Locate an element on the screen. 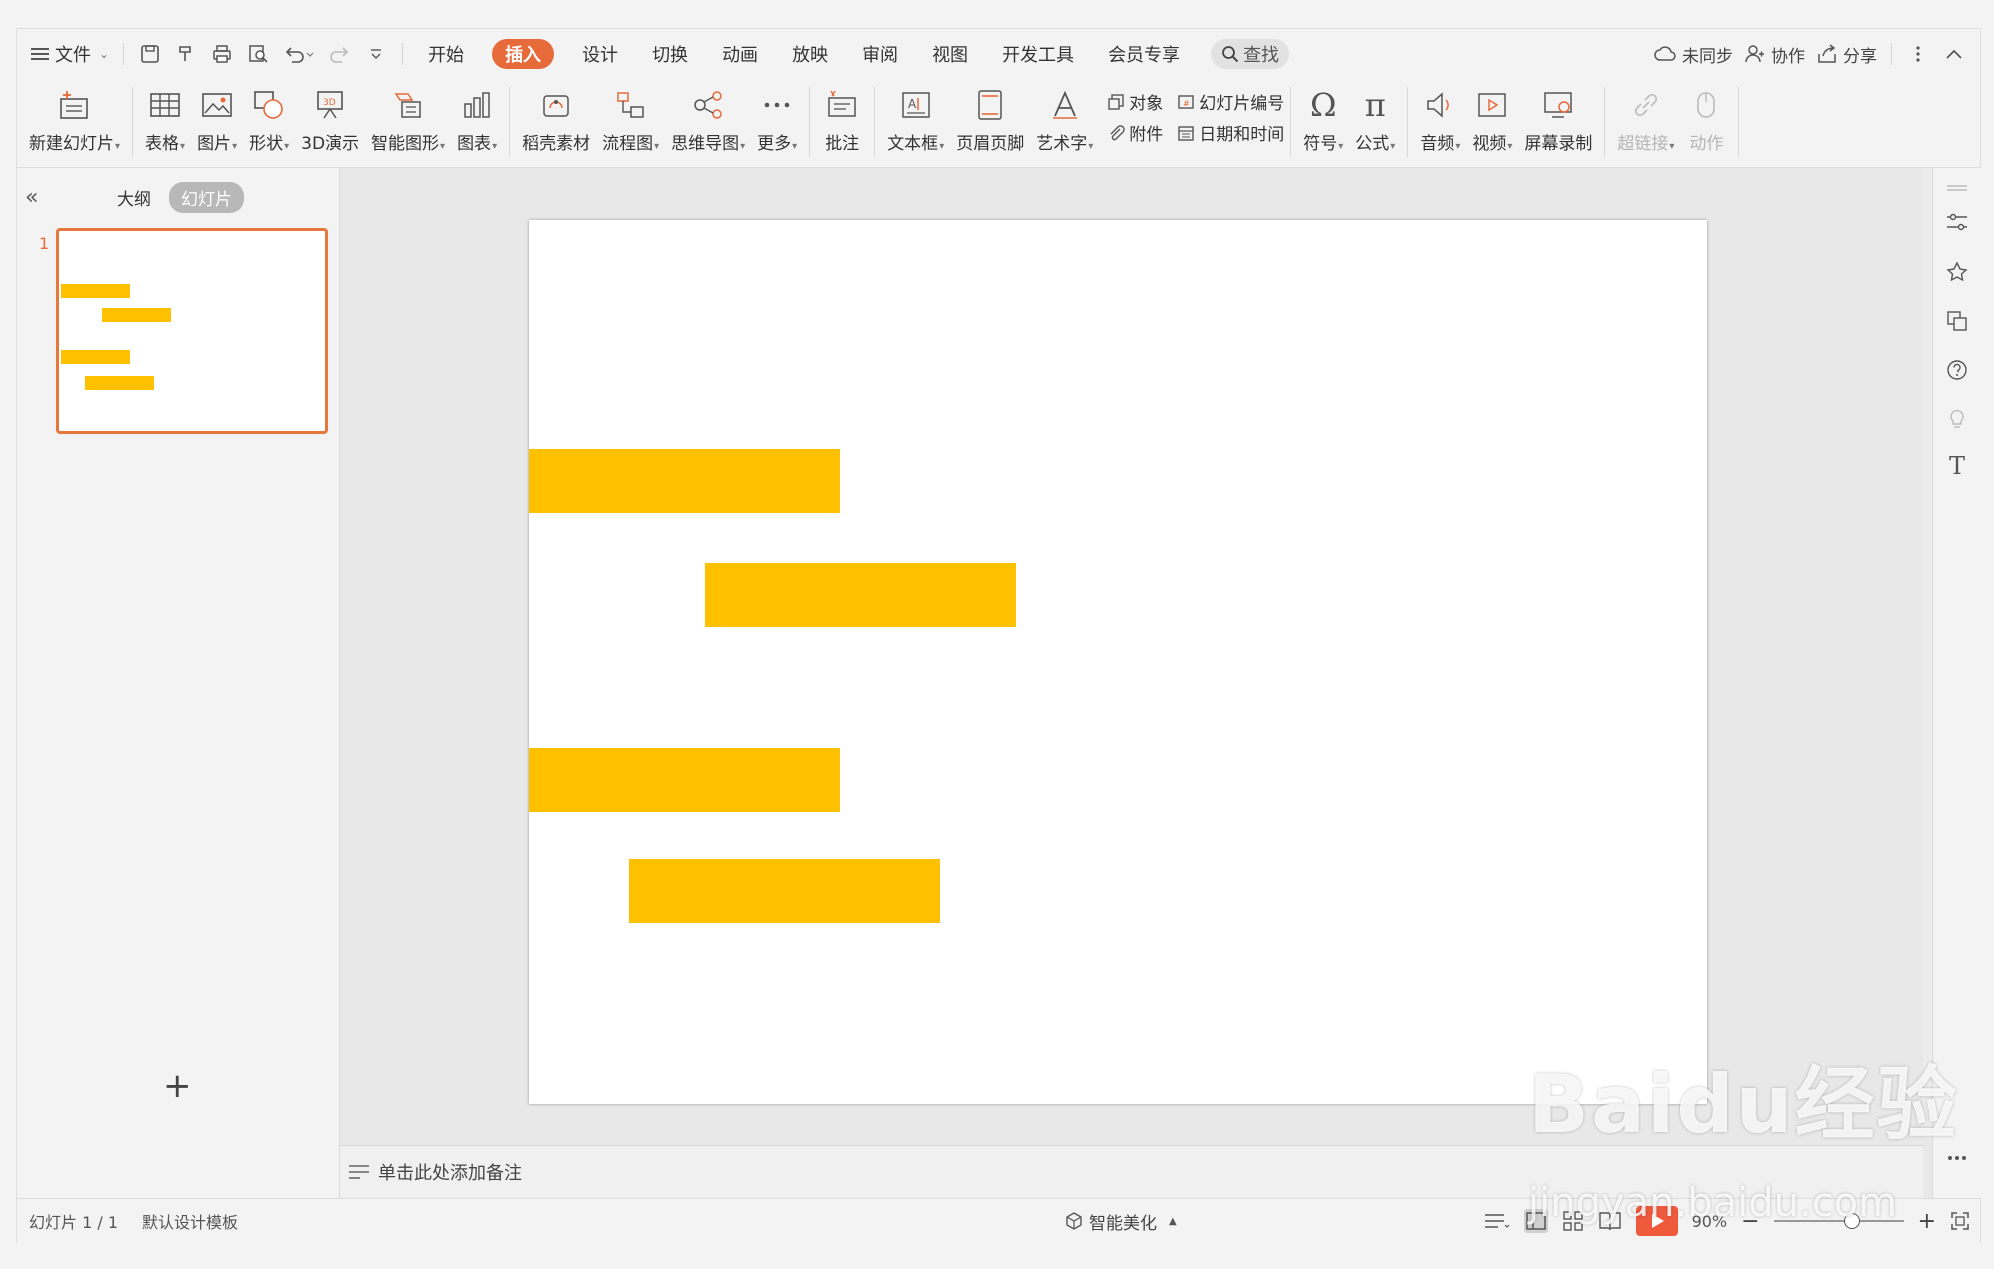 This screenshot has width=1994, height=1269. tab-transitions: 切换 is located at coordinates (670, 54).